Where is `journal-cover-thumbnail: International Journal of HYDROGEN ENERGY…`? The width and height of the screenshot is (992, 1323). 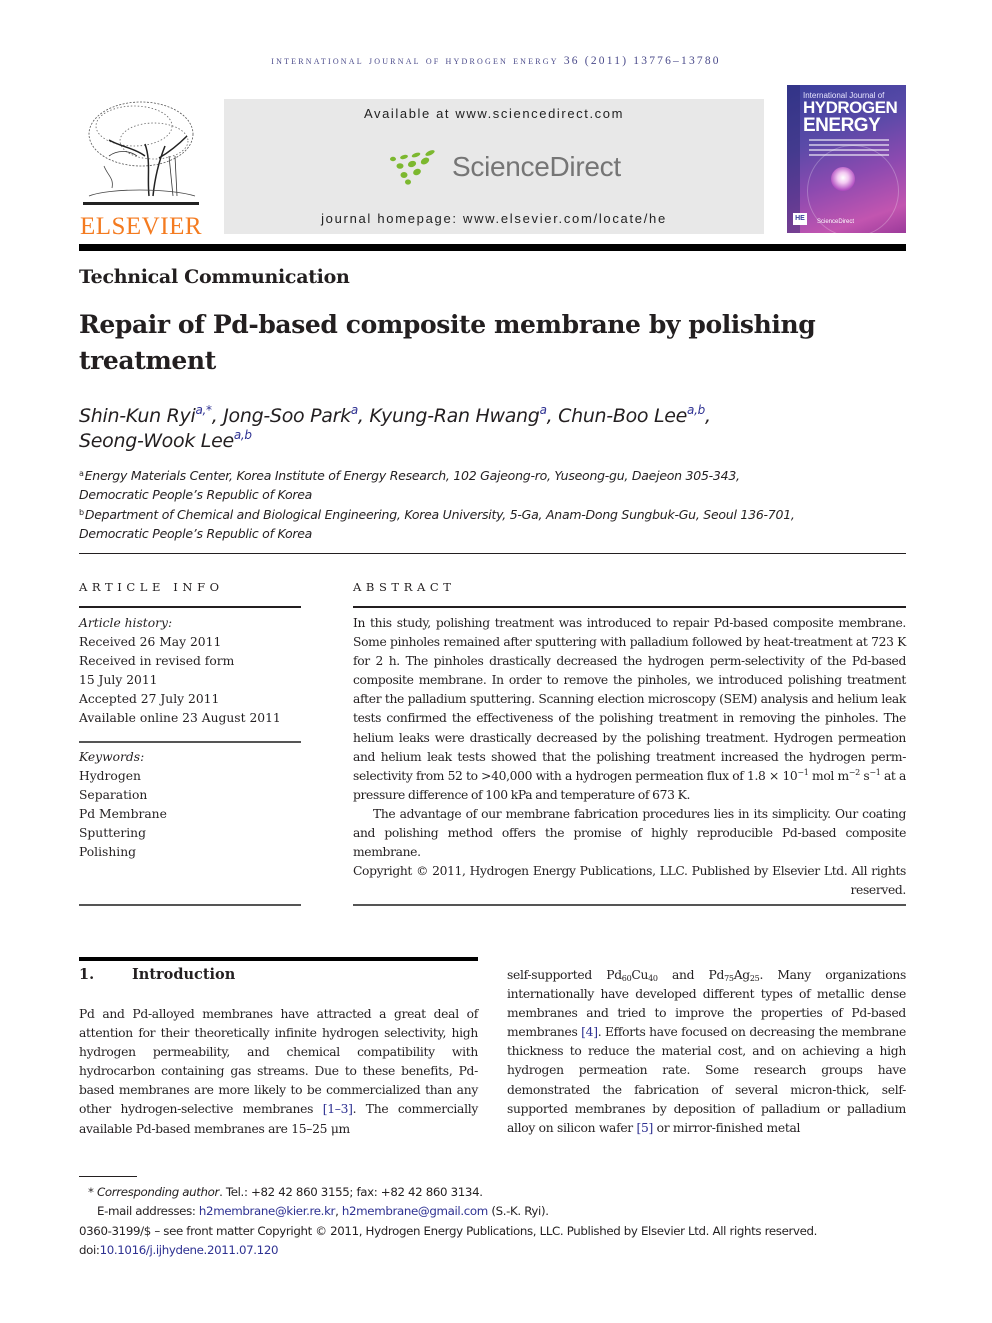 journal-cover-thumbnail: International Journal of HYDROGEN ENERGY… is located at coordinates (846, 159).